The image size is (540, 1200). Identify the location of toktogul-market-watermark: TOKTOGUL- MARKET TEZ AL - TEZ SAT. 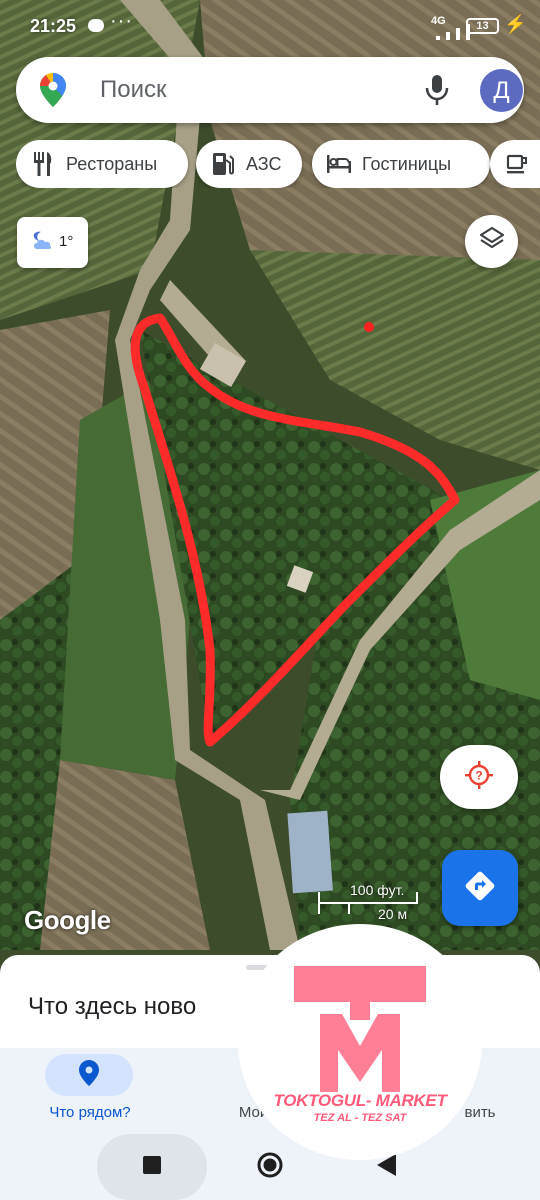
(360, 1042).